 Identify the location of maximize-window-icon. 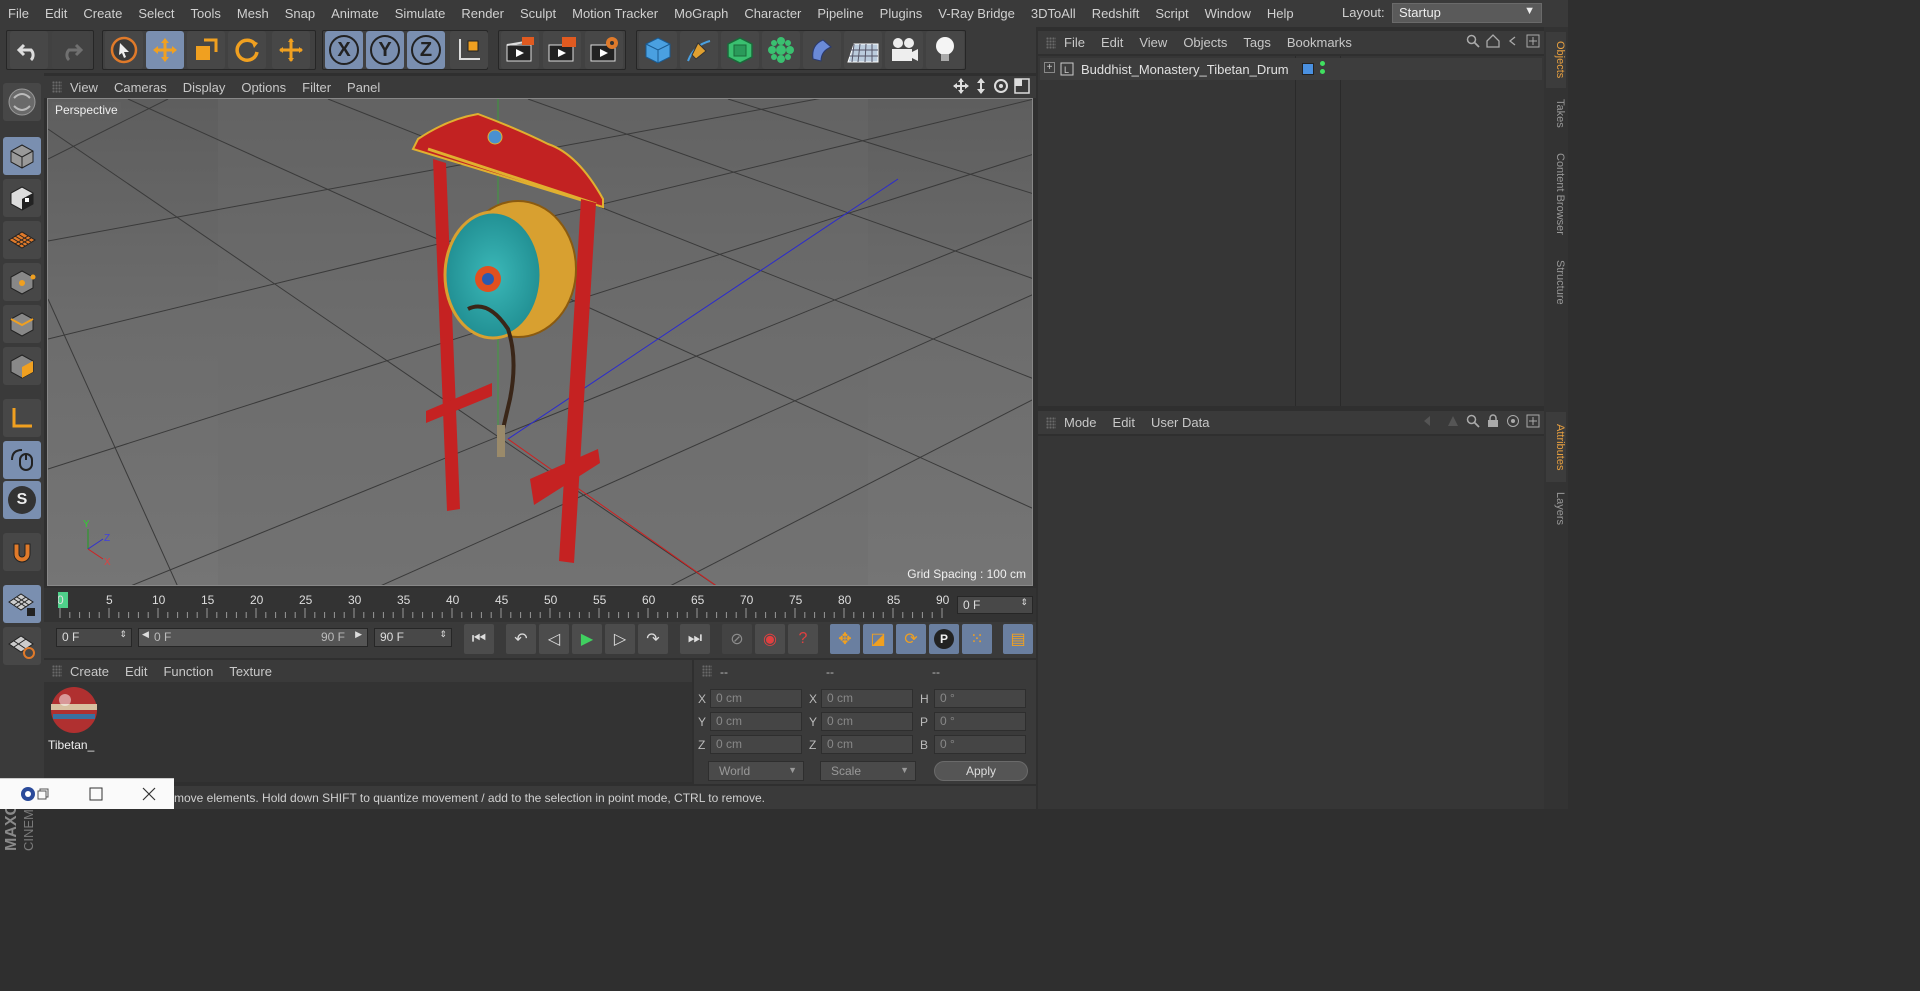
(96, 794).